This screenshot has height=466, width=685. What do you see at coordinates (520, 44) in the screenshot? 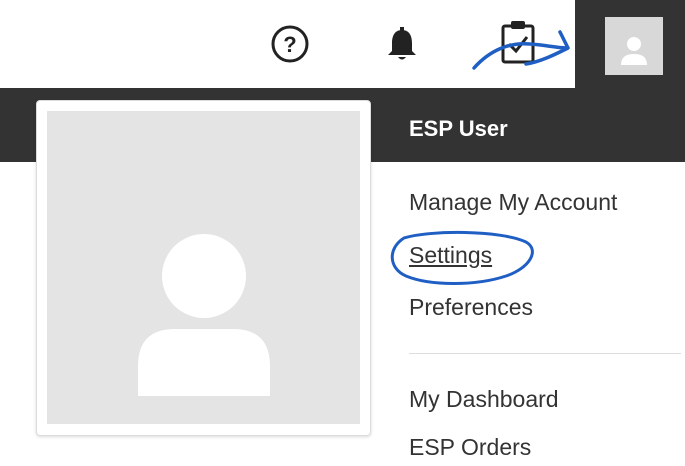
I see `tasks-icon` at bounding box center [520, 44].